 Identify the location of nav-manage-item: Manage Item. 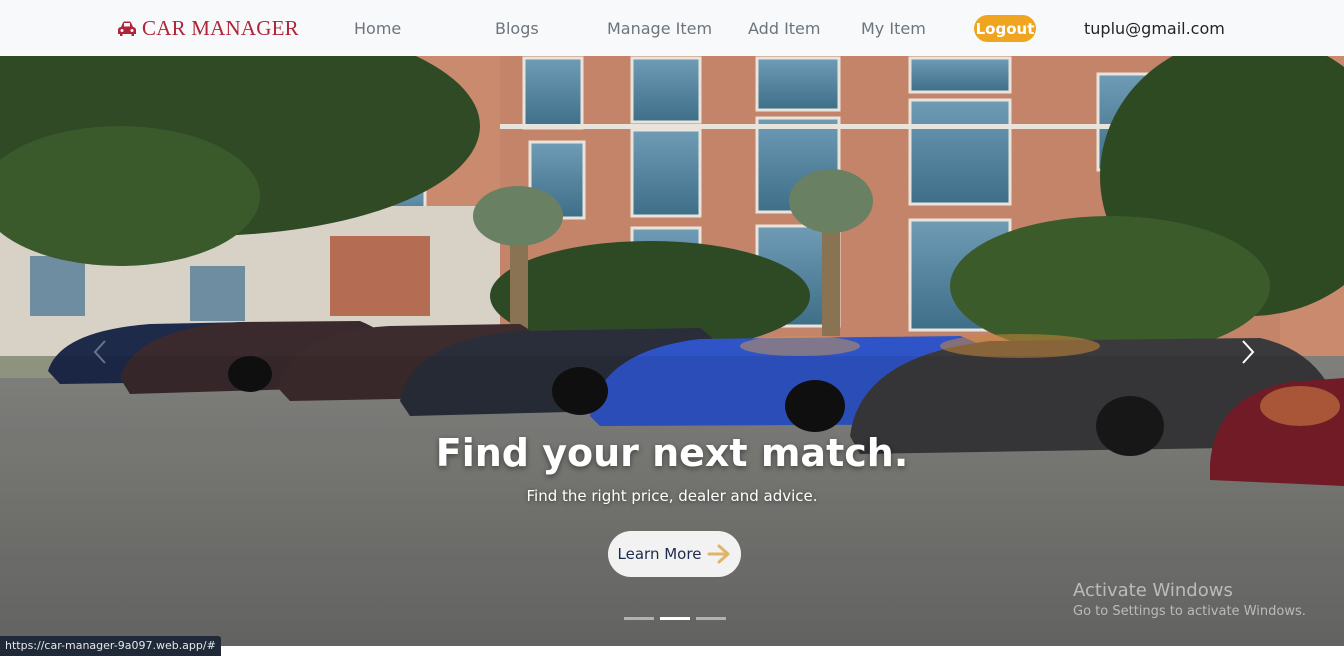
(659, 28).